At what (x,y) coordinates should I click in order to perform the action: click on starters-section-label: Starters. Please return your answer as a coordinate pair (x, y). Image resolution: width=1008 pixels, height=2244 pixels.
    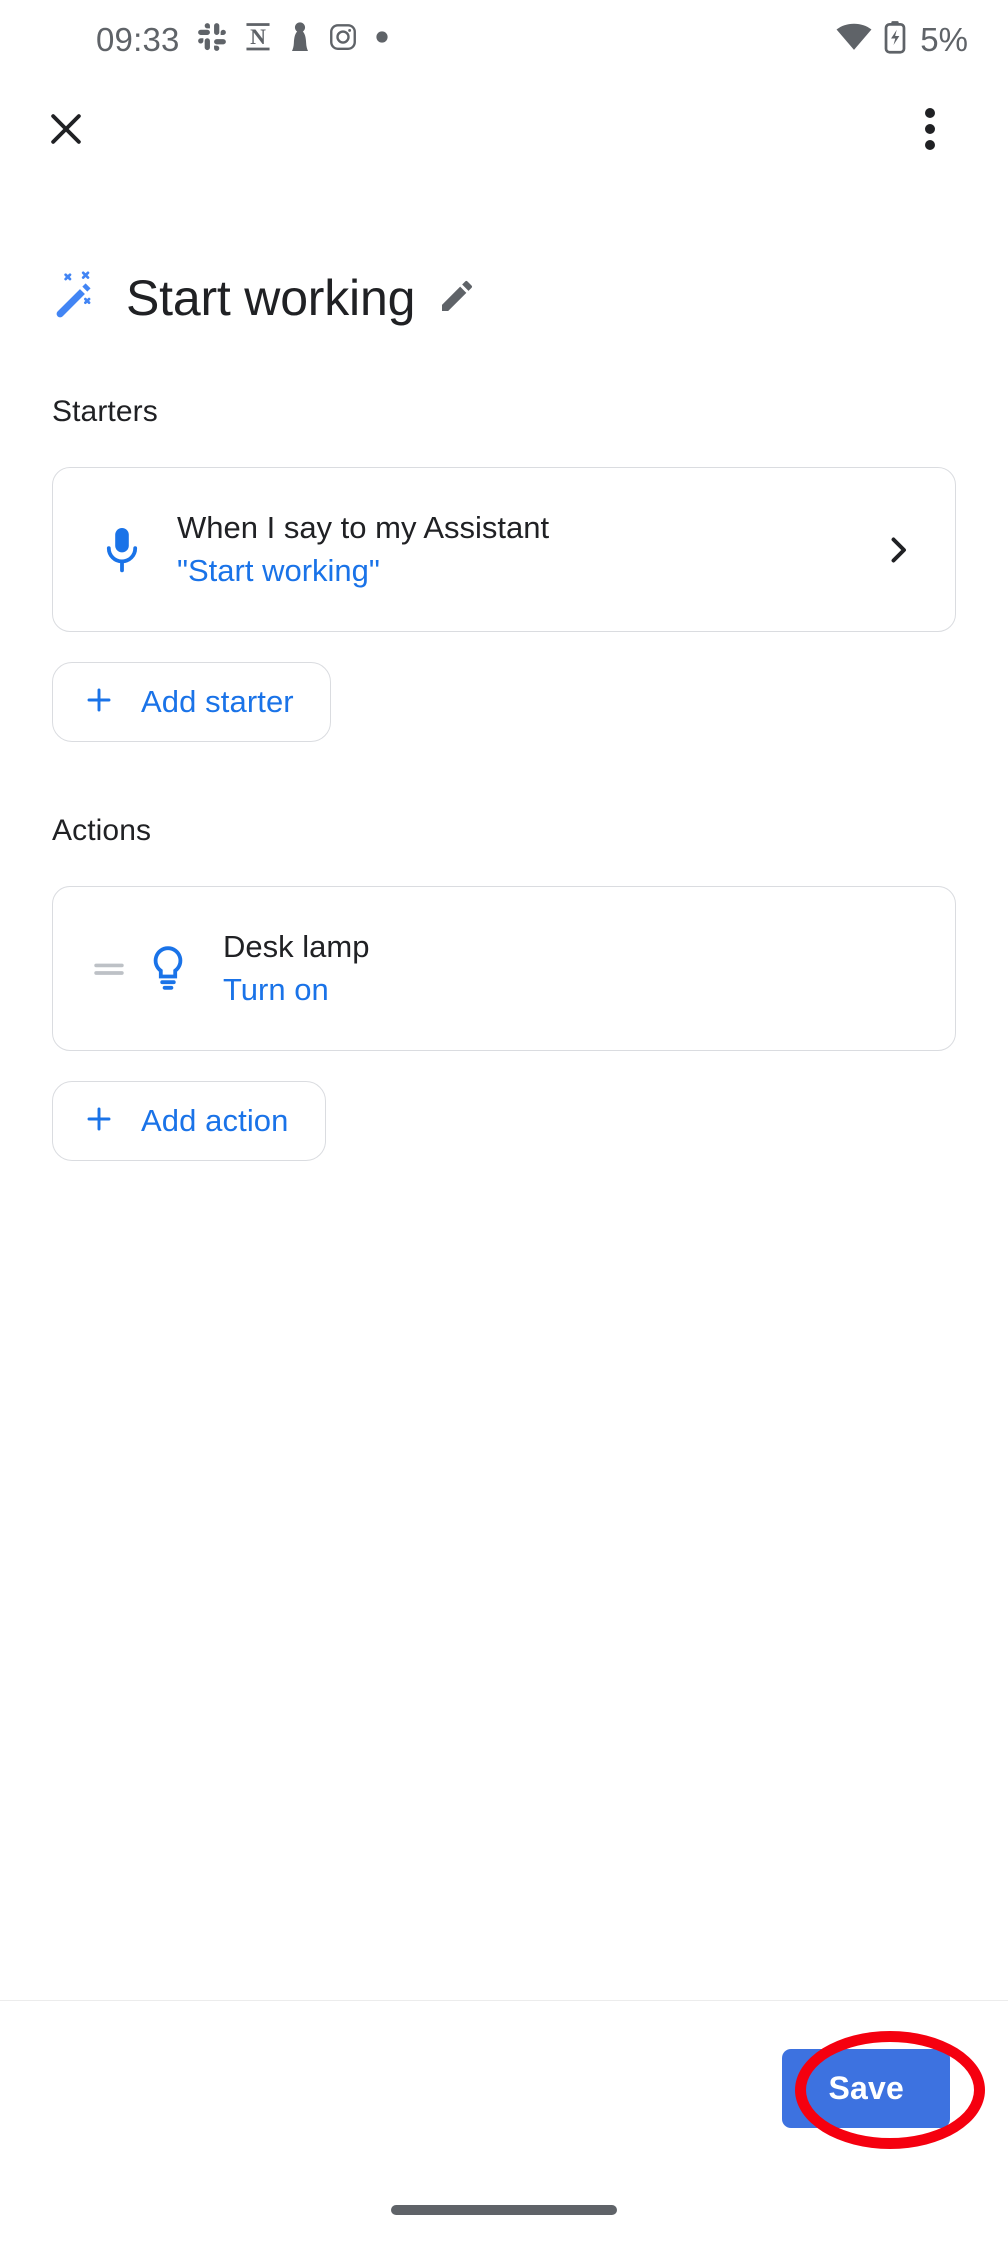
    Looking at the image, I should click on (105, 411).